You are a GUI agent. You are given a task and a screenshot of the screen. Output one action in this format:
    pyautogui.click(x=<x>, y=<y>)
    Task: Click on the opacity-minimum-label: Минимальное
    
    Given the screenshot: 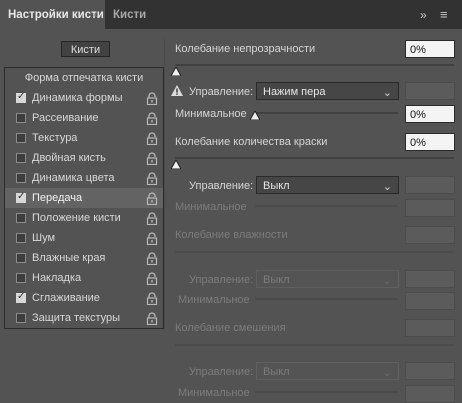 What is the action you would take?
    pyautogui.click(x=211, y=114)
    